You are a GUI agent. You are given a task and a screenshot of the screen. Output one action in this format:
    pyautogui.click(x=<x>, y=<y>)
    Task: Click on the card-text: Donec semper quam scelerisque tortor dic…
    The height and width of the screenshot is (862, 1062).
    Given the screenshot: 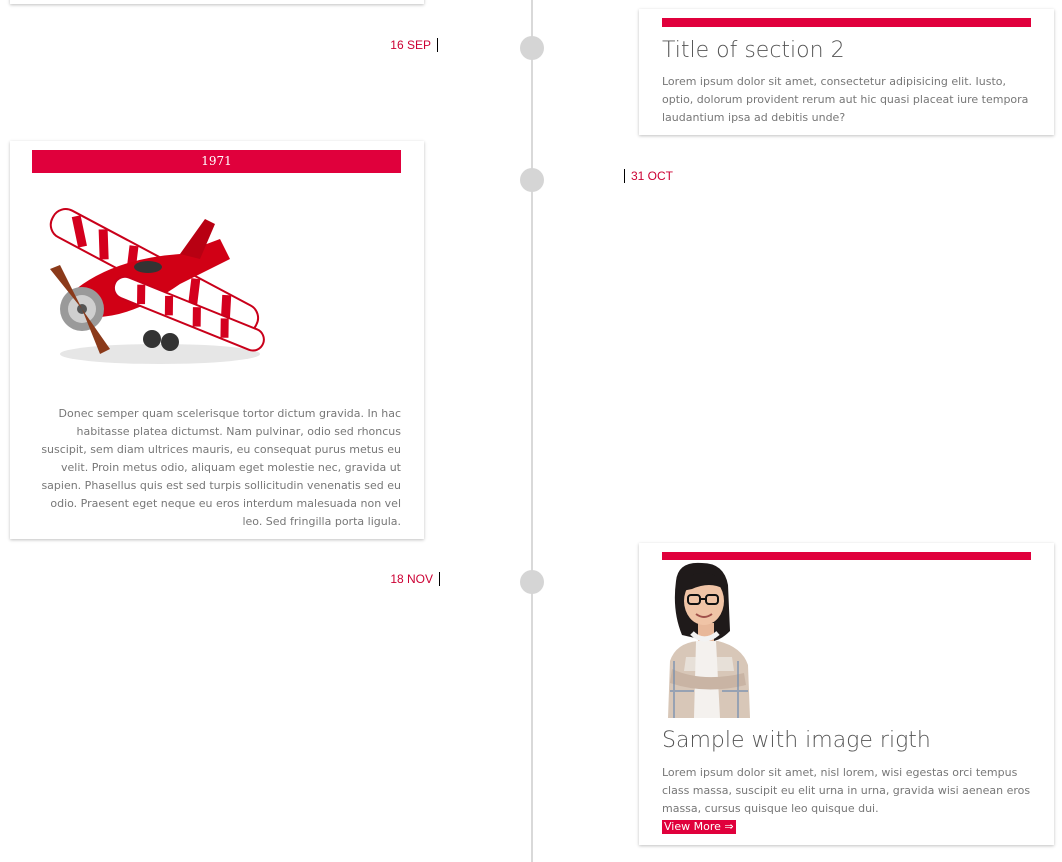 What is the action you would take?
    pyautogui.click(x=221, y=467)
    